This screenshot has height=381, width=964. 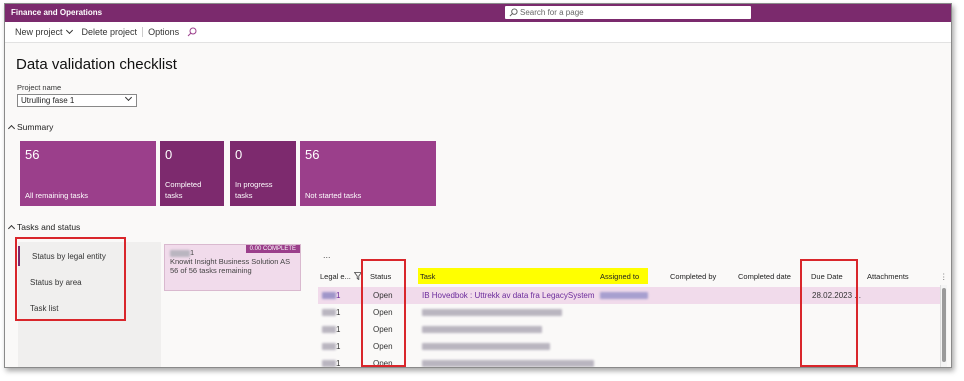 I want to click on options-button: Options, so click(x=163, y=32).